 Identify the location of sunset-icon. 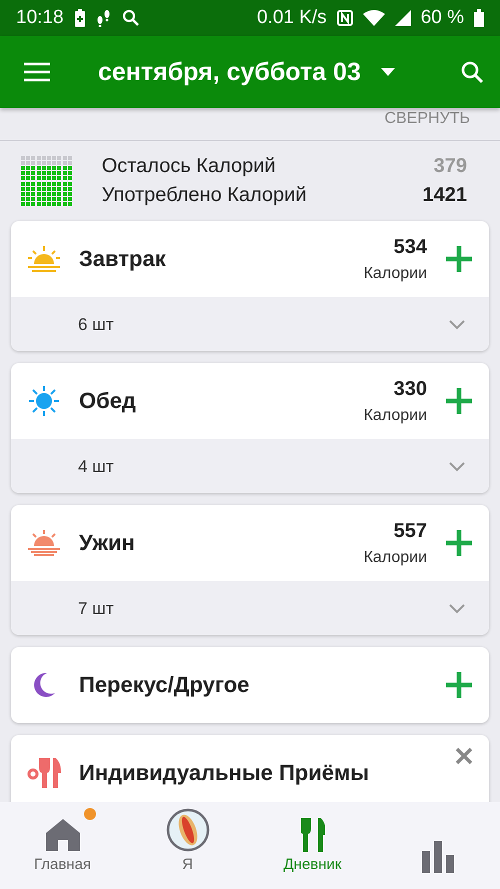
(44, 543).